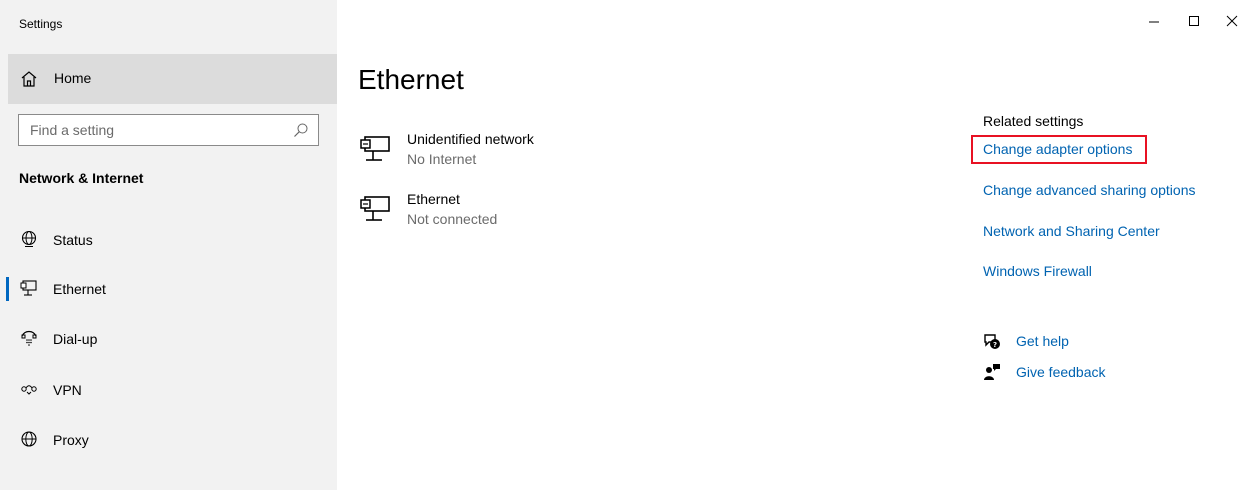  Describe the element at coordinates (7, 289) in the screenshot. I see `selection-indicator` at that location.